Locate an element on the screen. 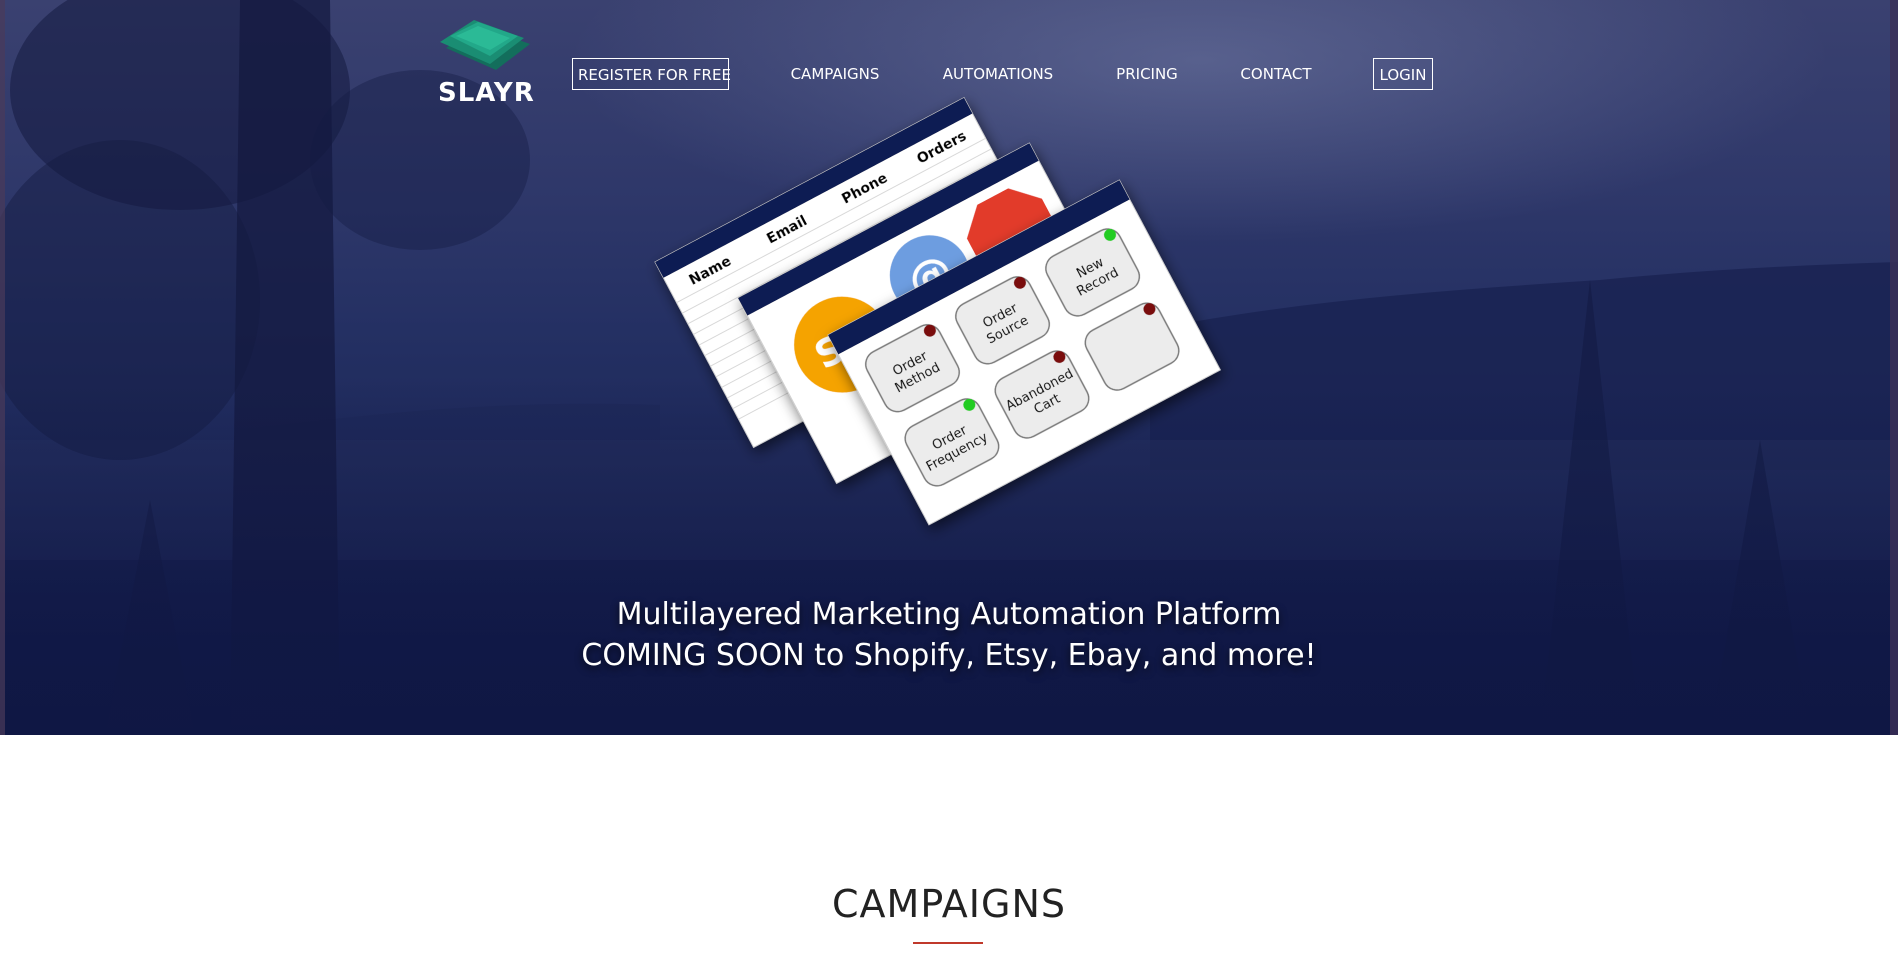 The width and height of the screenshot is (1898, 964). nav-campaigns: CAMPAIGNS is located at coordinates (835, 74).